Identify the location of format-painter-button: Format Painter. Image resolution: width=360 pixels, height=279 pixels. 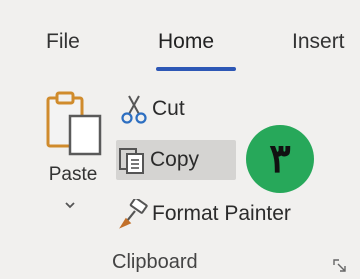
(204, 214).